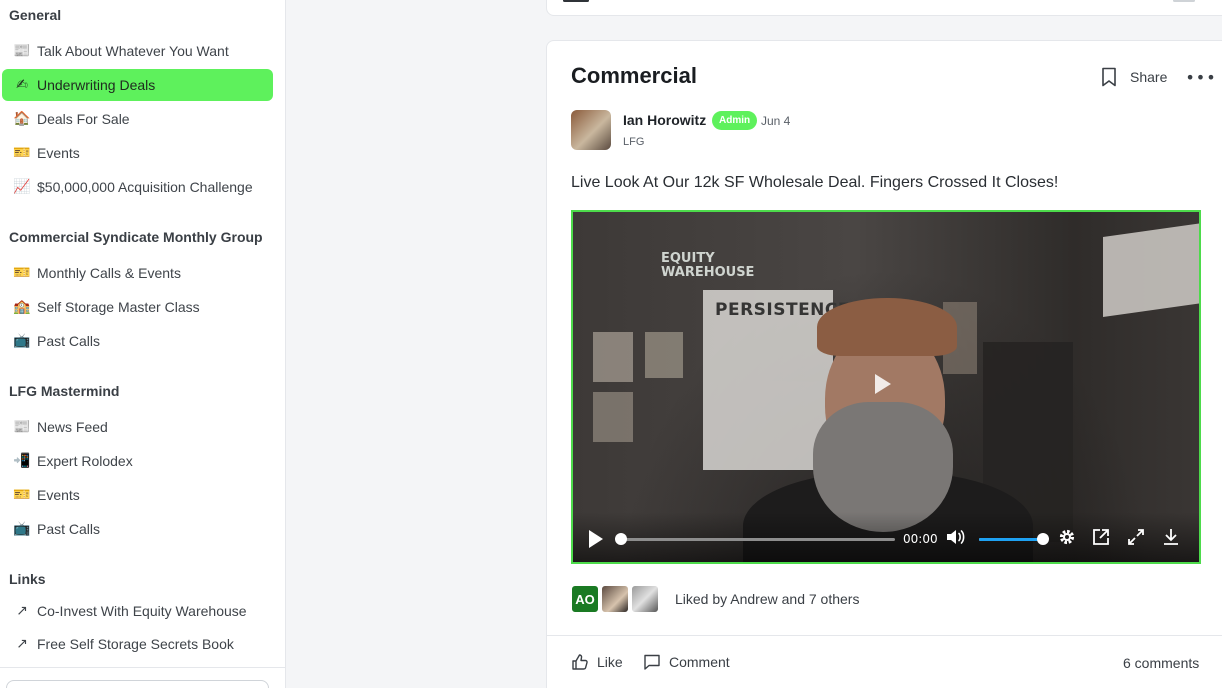  Describe the element at coordinates (137, 119) in the screenshot. I see `sidebar-item-deals-for-sale: 🏠 Deals For Sale` at that location.